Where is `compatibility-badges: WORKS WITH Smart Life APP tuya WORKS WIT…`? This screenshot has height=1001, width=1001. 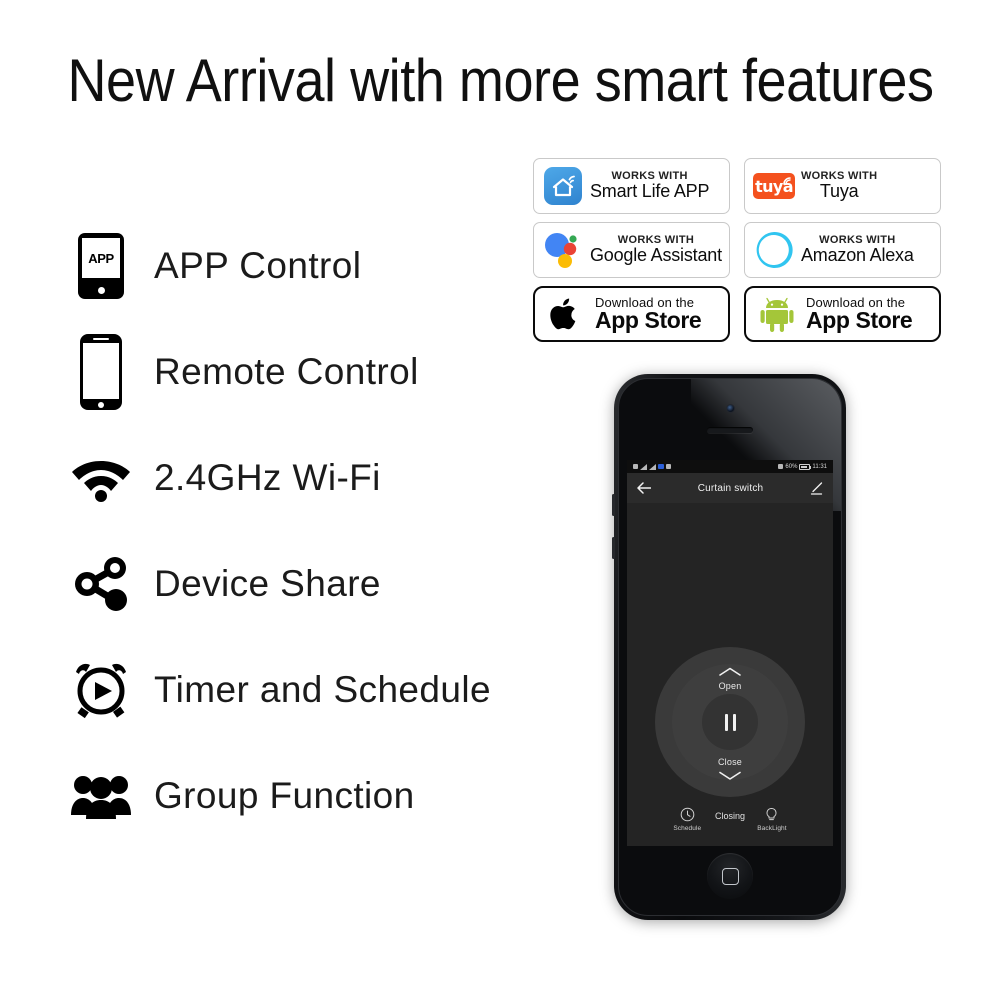 compatibility-badges: WORKS WITH Smart Life APP tuya WORKS WIT… is located at coordinates (737, 254).